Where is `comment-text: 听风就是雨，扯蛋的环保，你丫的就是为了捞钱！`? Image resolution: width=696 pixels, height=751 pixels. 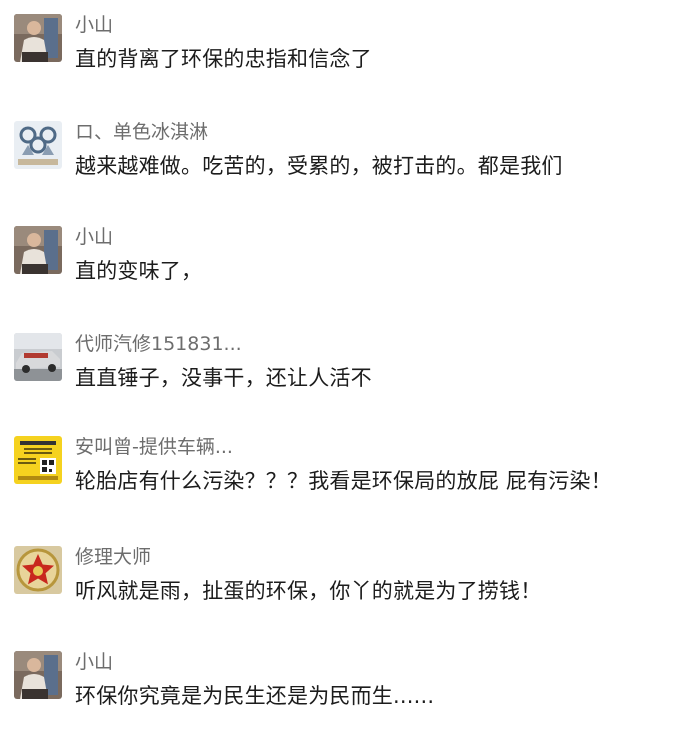
comment-text: 听风就是雨，扯蛋的环保，你丫的就是为了捞钱！ is located at coordinates (308, 591).